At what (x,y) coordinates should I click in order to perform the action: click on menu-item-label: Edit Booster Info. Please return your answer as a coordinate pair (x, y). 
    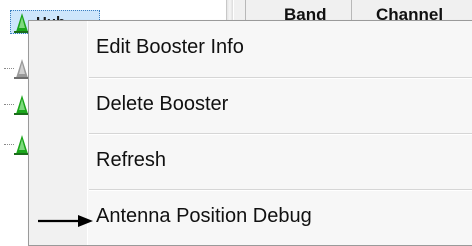
    Looking at the image, I should click on (170, 47).